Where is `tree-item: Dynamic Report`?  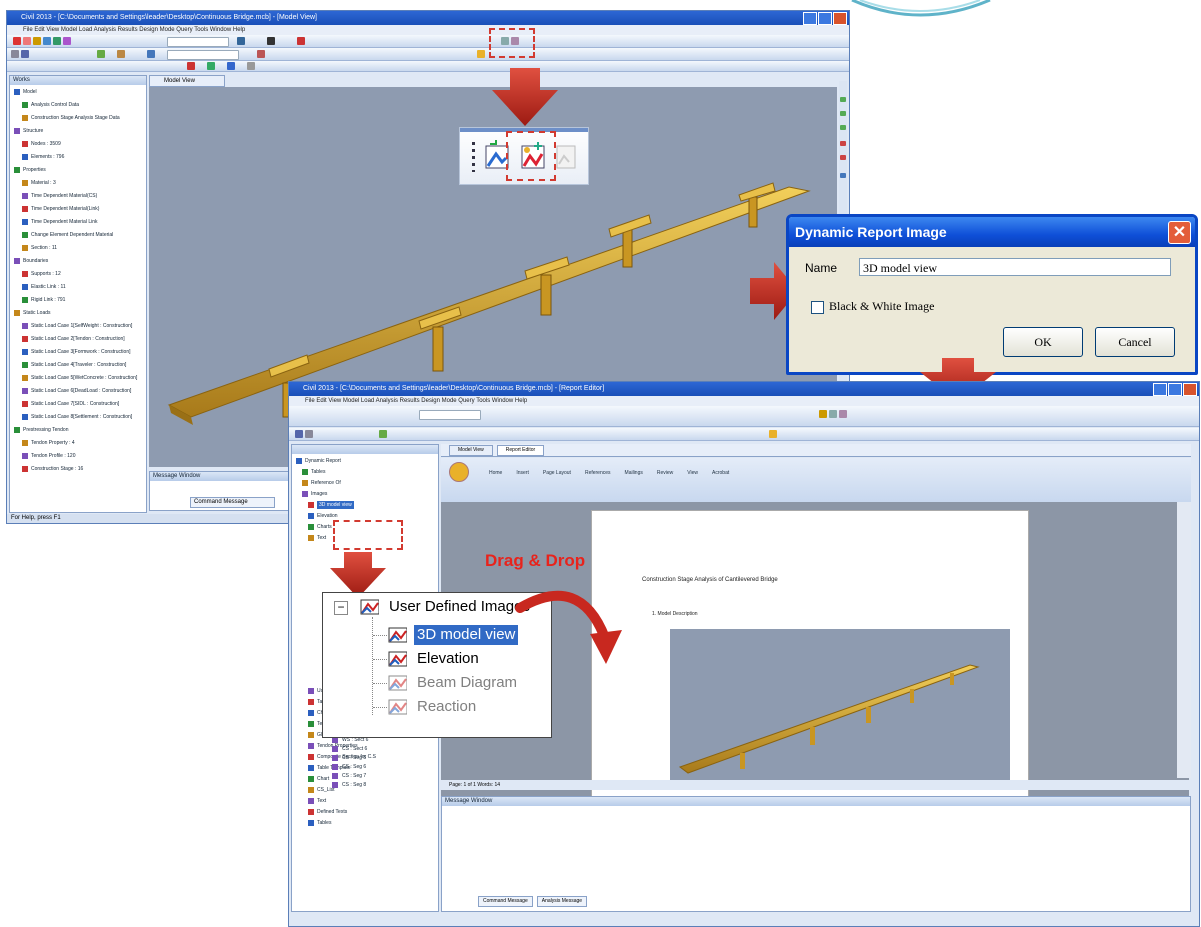
tree-item: Dynamic Report is located at coordinates (323, 461).